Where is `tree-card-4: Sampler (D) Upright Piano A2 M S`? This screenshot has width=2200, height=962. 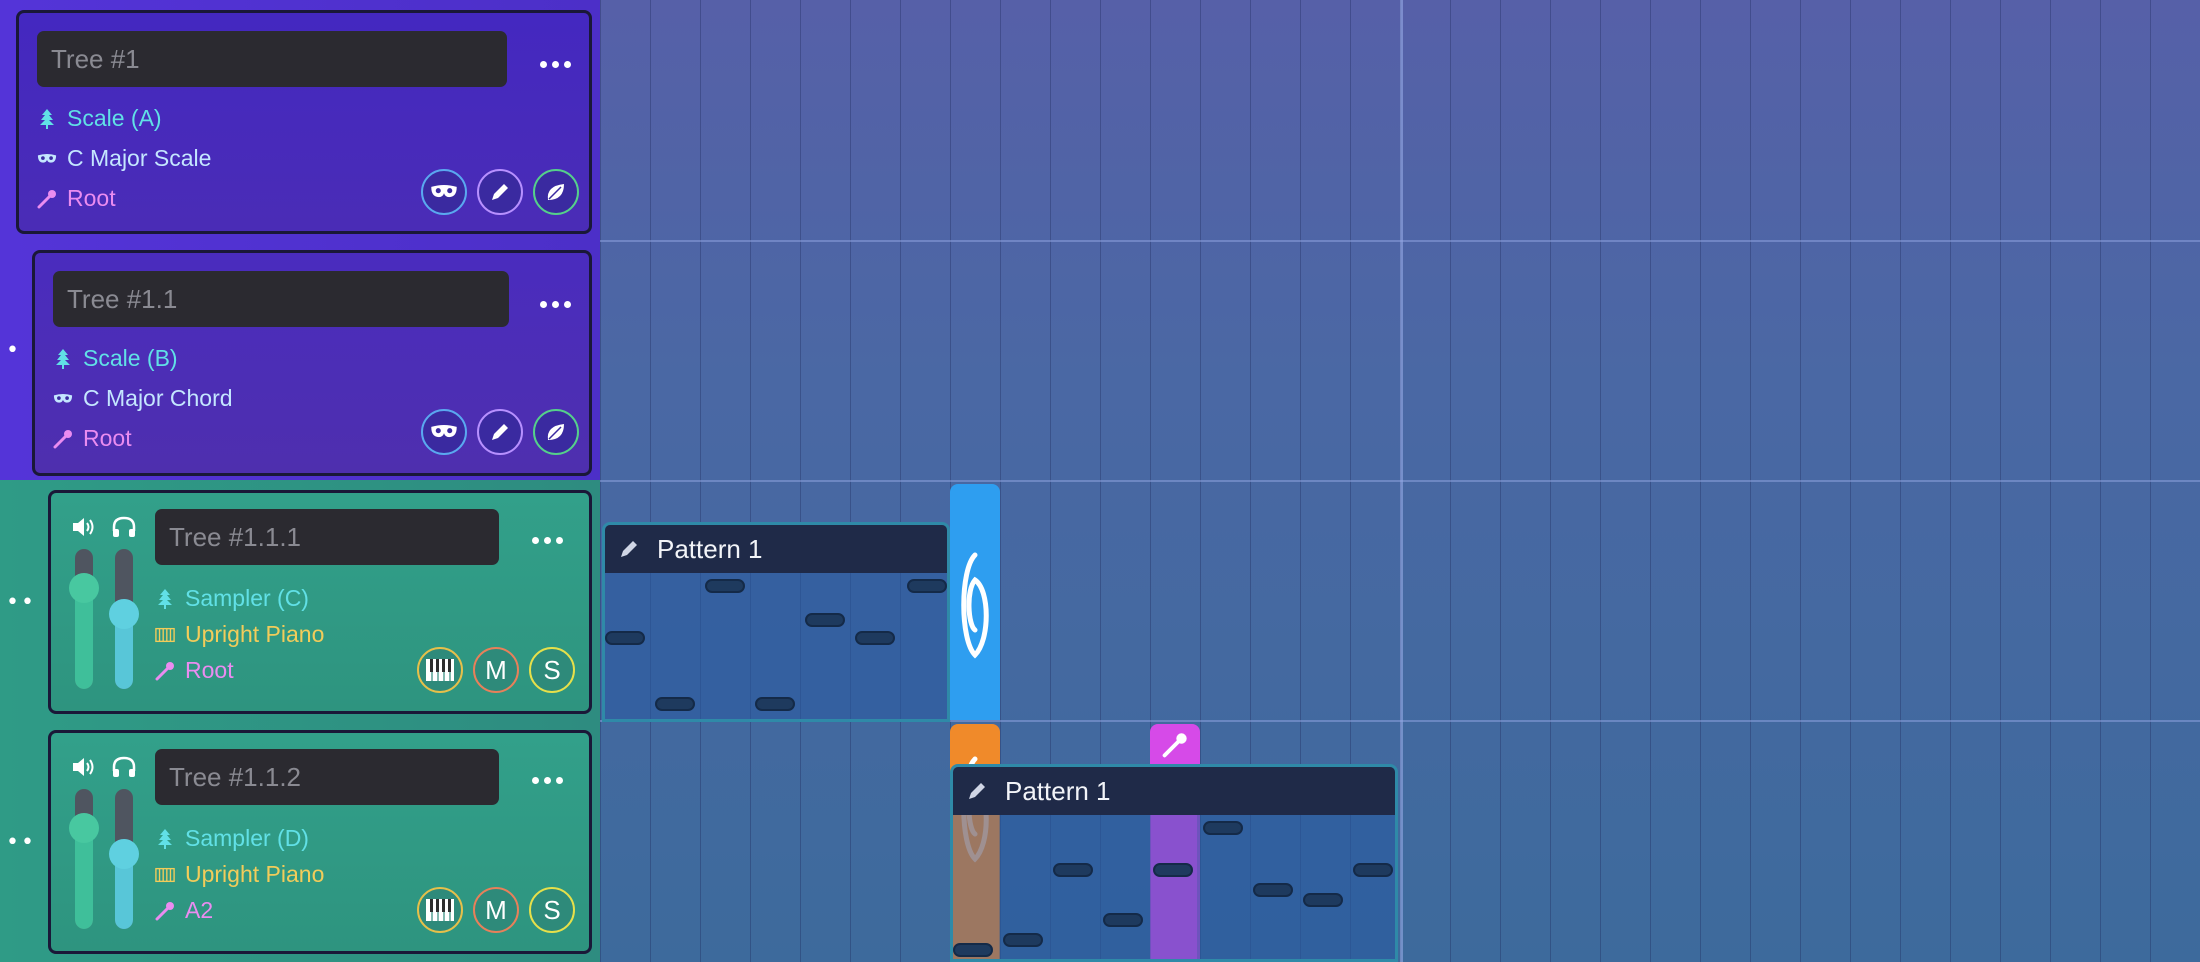
tree-card-4: Sampler (D) Upright Piano A2 M S is located at coordinates (320, 842).